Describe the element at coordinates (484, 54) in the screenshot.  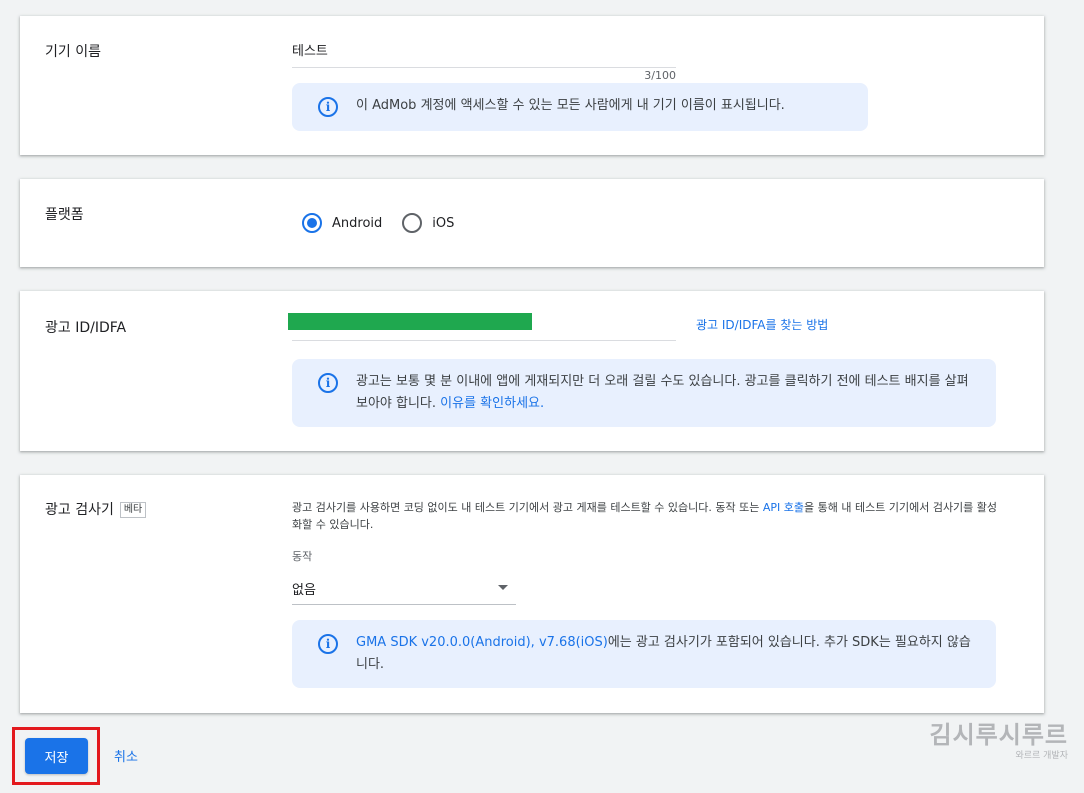
I see `device-name-input: 테스트` at that location.